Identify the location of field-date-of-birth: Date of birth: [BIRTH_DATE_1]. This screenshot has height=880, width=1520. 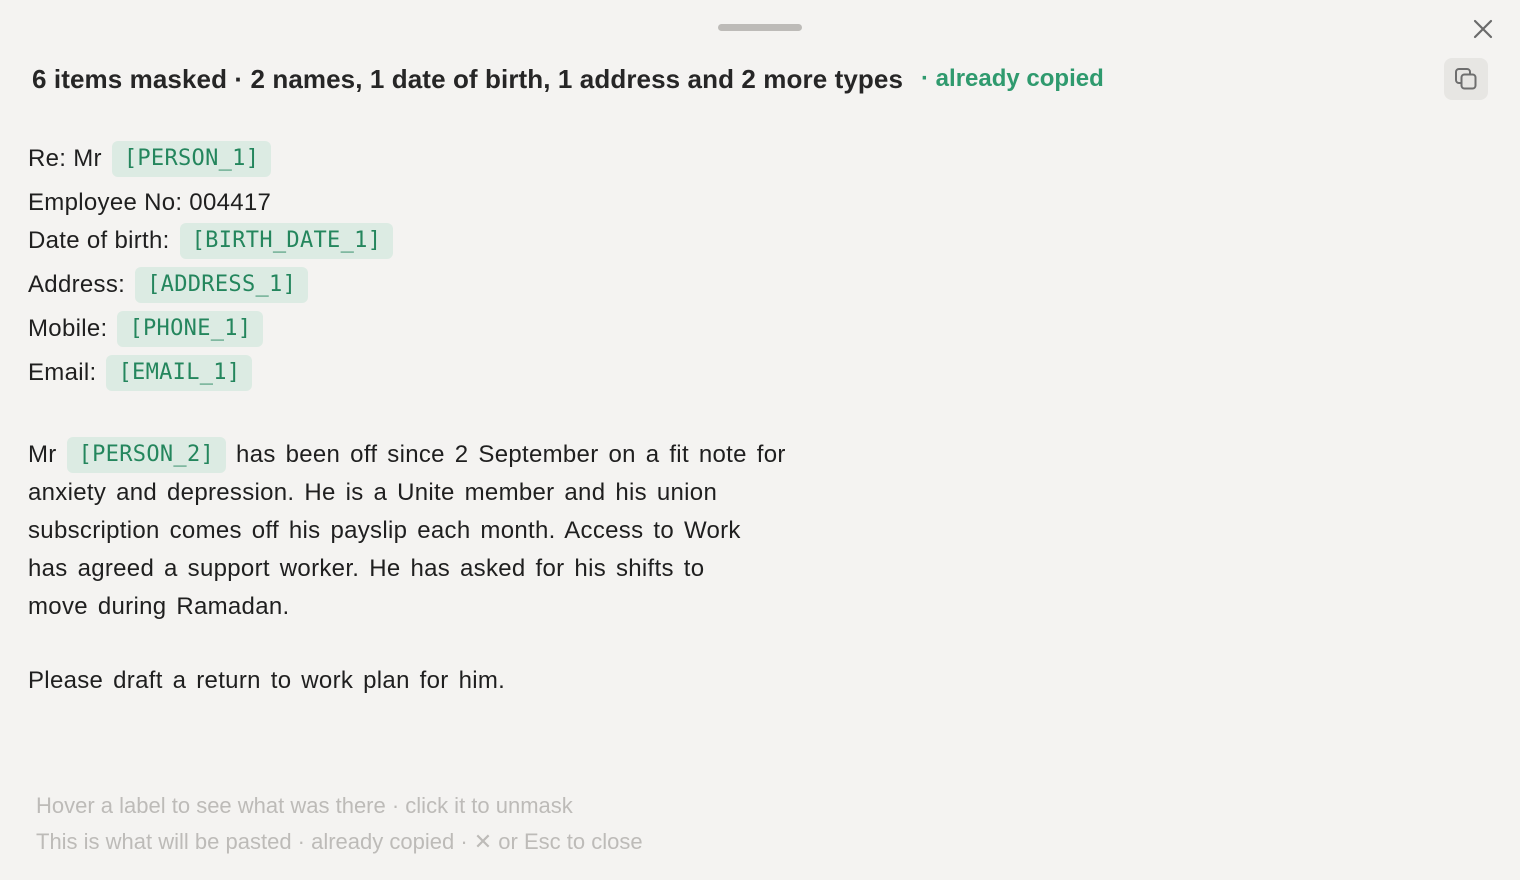
(448, 241).